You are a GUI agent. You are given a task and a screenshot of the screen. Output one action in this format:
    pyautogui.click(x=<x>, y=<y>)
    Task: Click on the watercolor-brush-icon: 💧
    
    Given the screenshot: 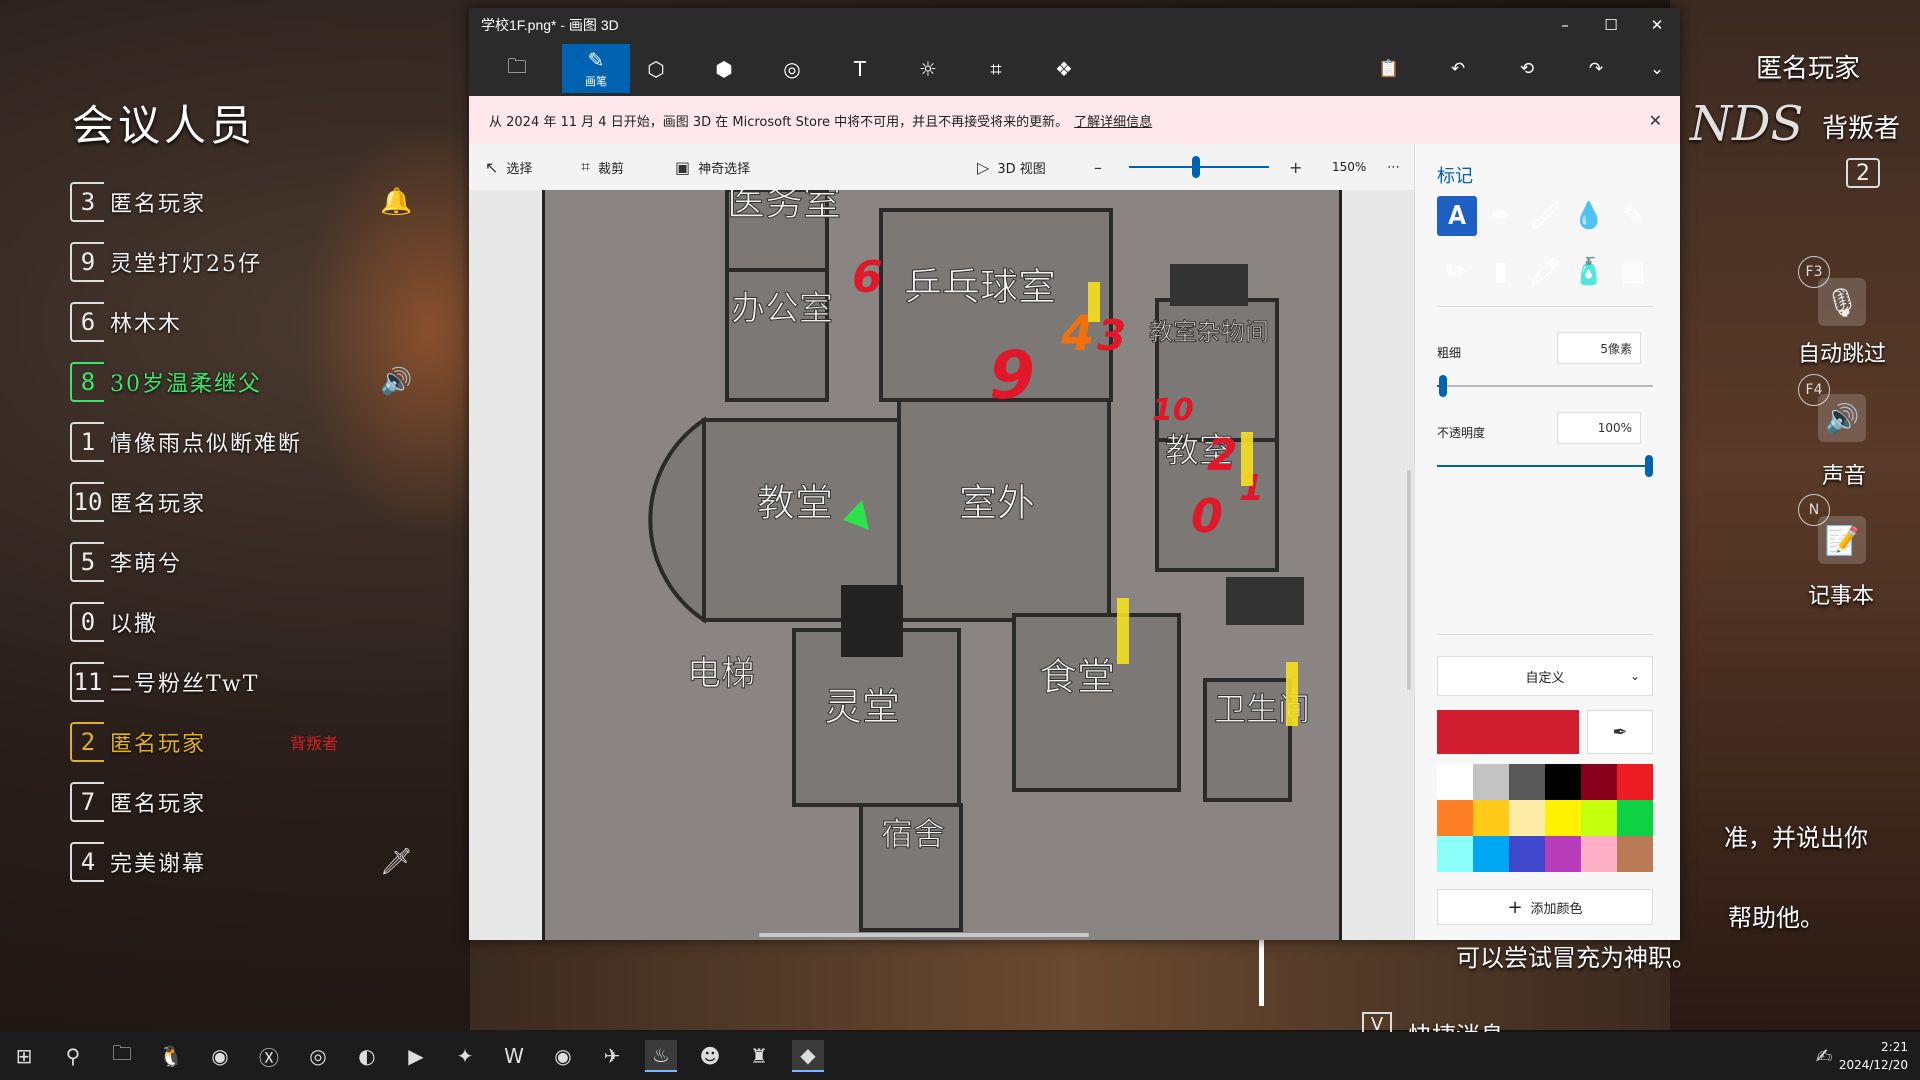 What is the action you would take?
    pyautogui.click(x=1589, y=216)
    